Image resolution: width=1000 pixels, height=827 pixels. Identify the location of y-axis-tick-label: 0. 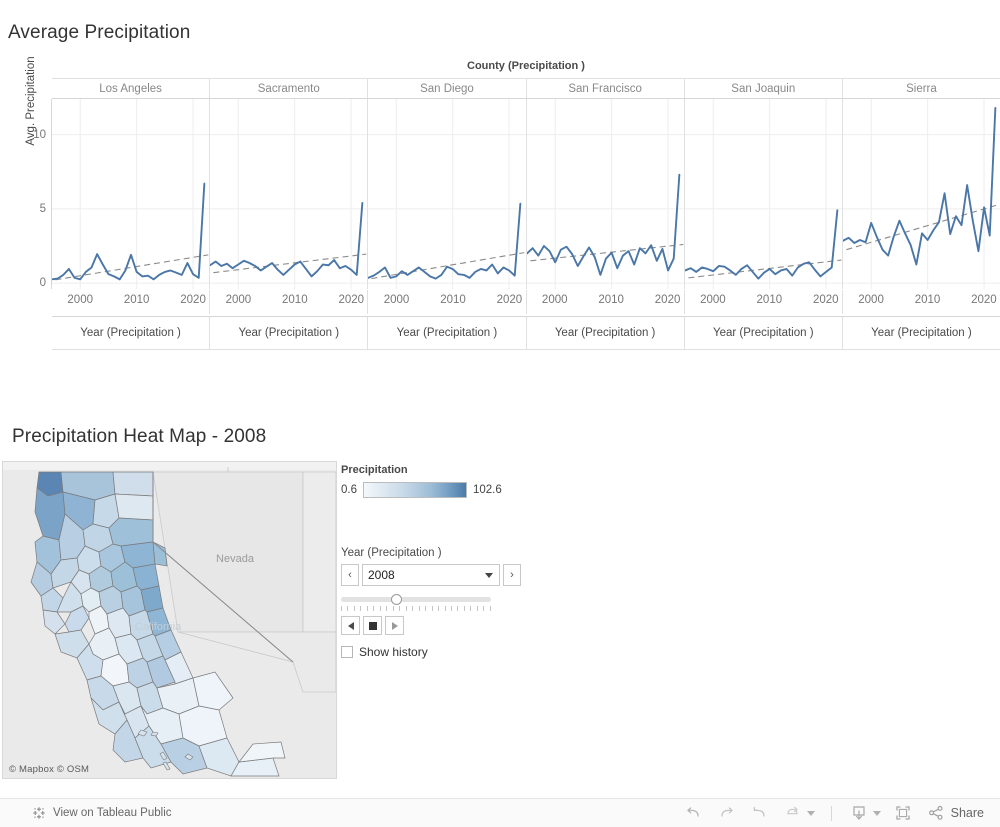
(42, 283).